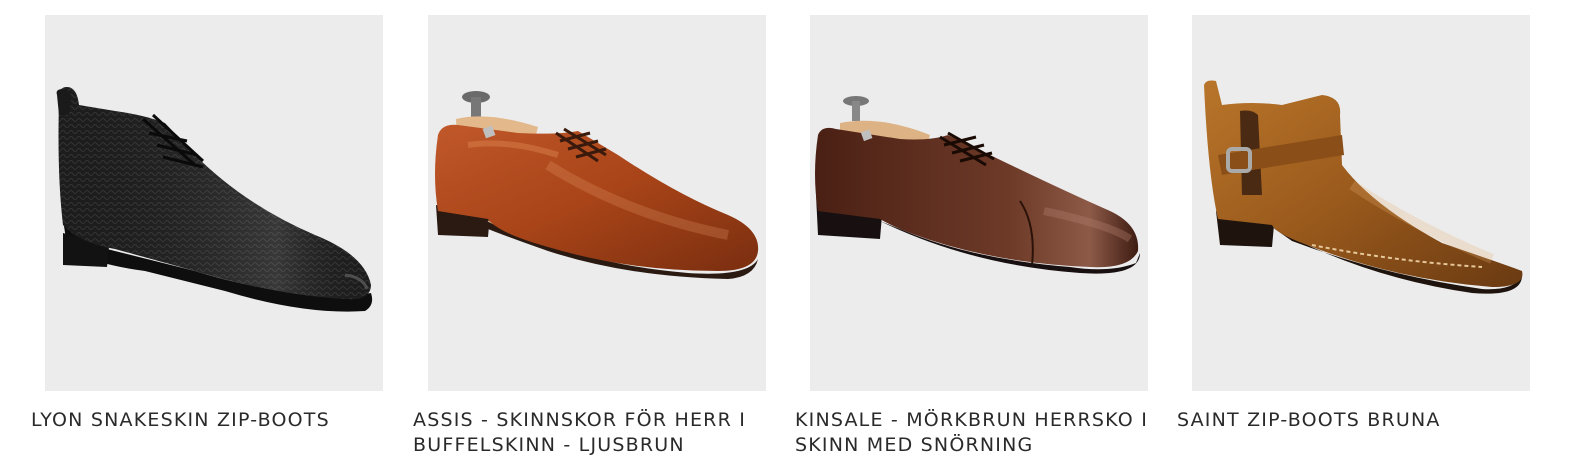  What do you see at coordinates (216, 420) in the screenshot?
I see `product-title: LYON SNAKESKIN ZIP-BOOTS` at bounding box center [216, 420].